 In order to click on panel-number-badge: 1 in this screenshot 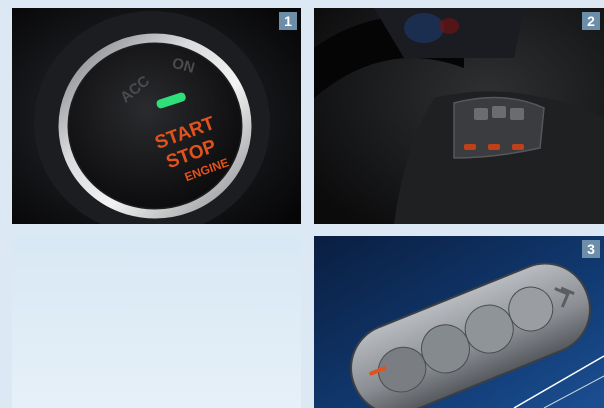, I will do `click(288, 21)`.